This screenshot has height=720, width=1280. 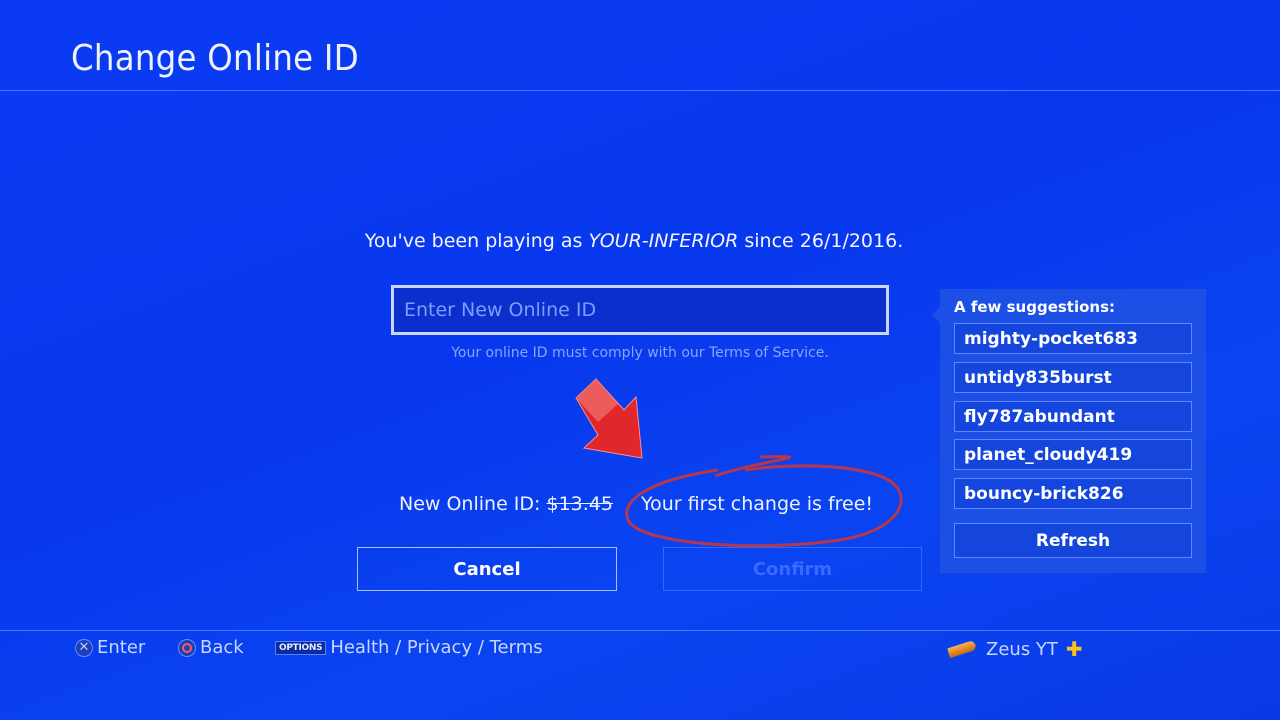 I want to click on free-change-note: Your first change is free!, so click(x=757, y=504).